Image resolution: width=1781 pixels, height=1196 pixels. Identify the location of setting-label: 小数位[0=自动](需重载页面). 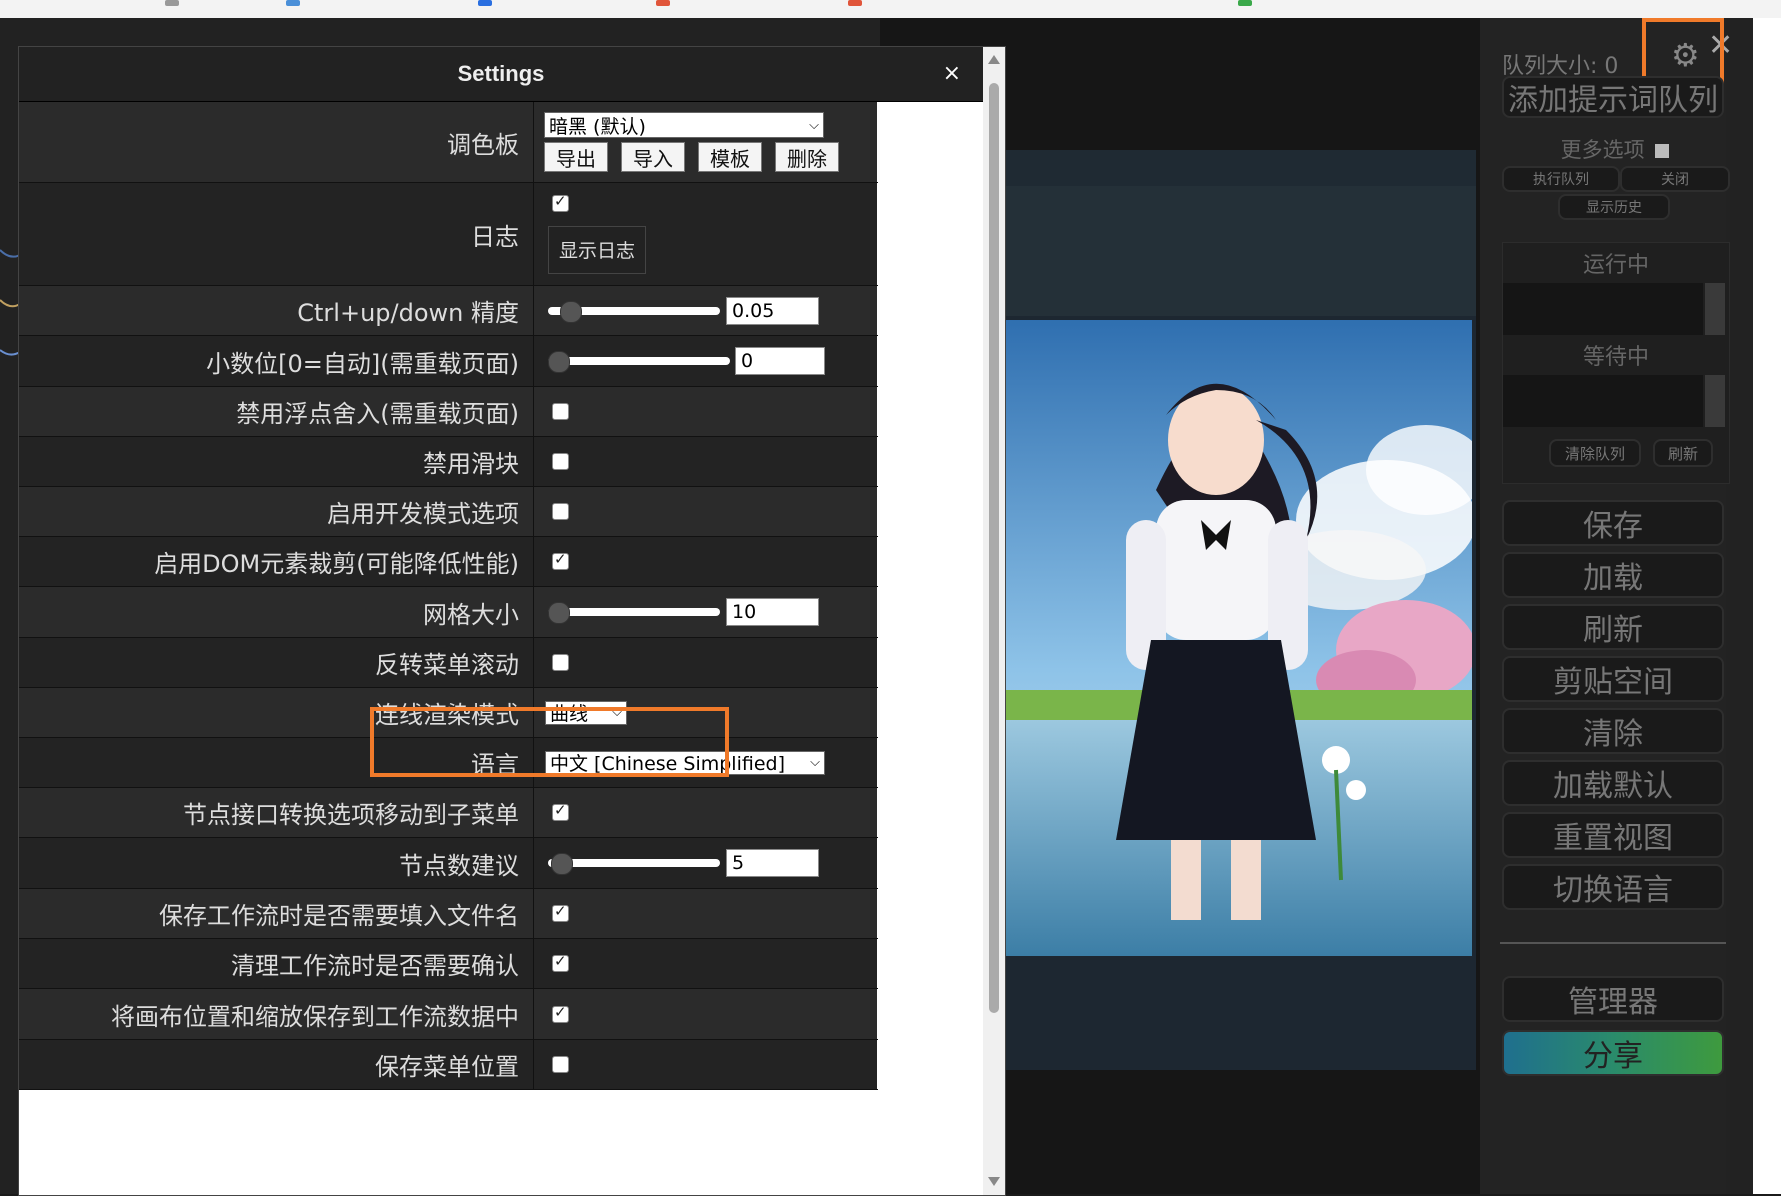
(276, 361).